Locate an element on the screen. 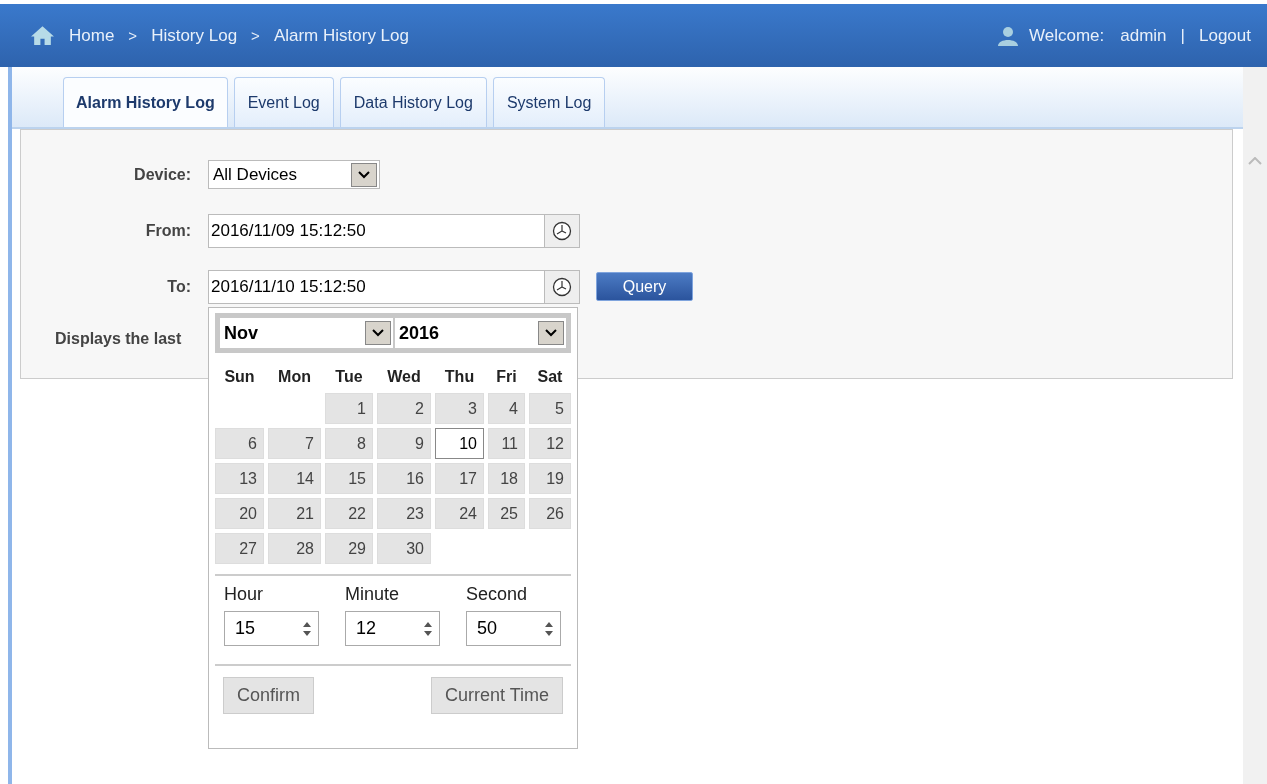 This screenshot has height=784, width=1267. logout-link: Logout is located at coordinates (1225, 35).